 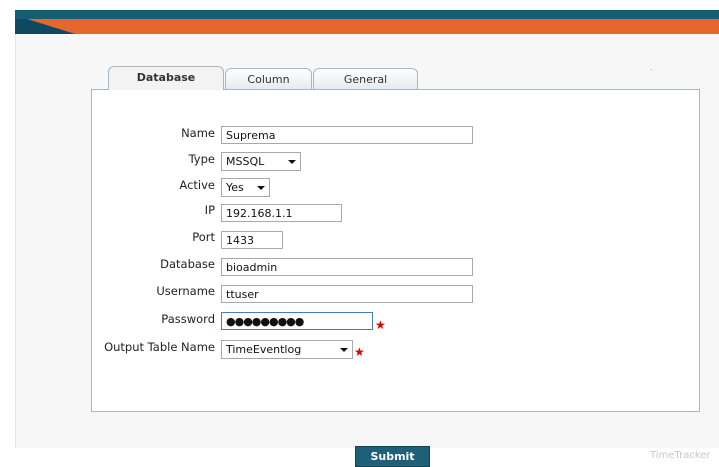 I want to click on ip-label: IP, so click(x=209, y=210).